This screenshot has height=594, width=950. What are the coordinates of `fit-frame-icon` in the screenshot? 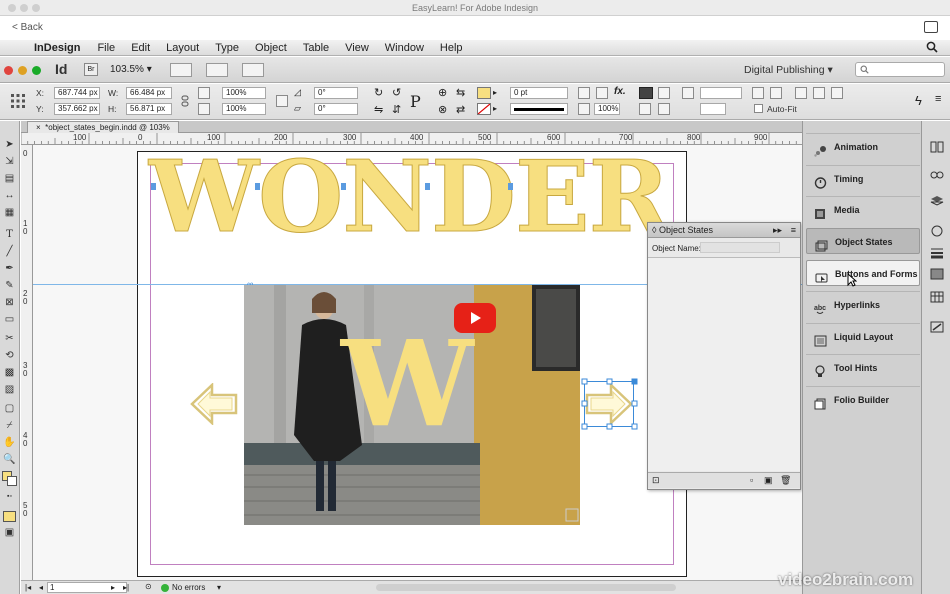 It's located at (758, 93).